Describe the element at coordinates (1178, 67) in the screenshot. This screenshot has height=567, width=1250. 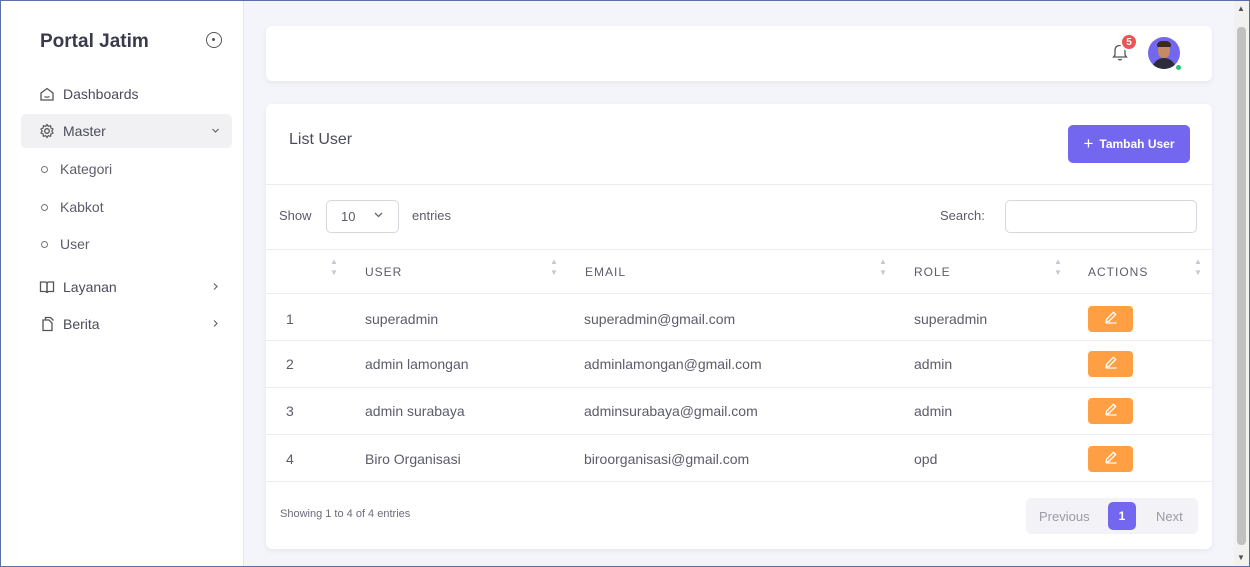
I see `online-status-indicator` at that location.